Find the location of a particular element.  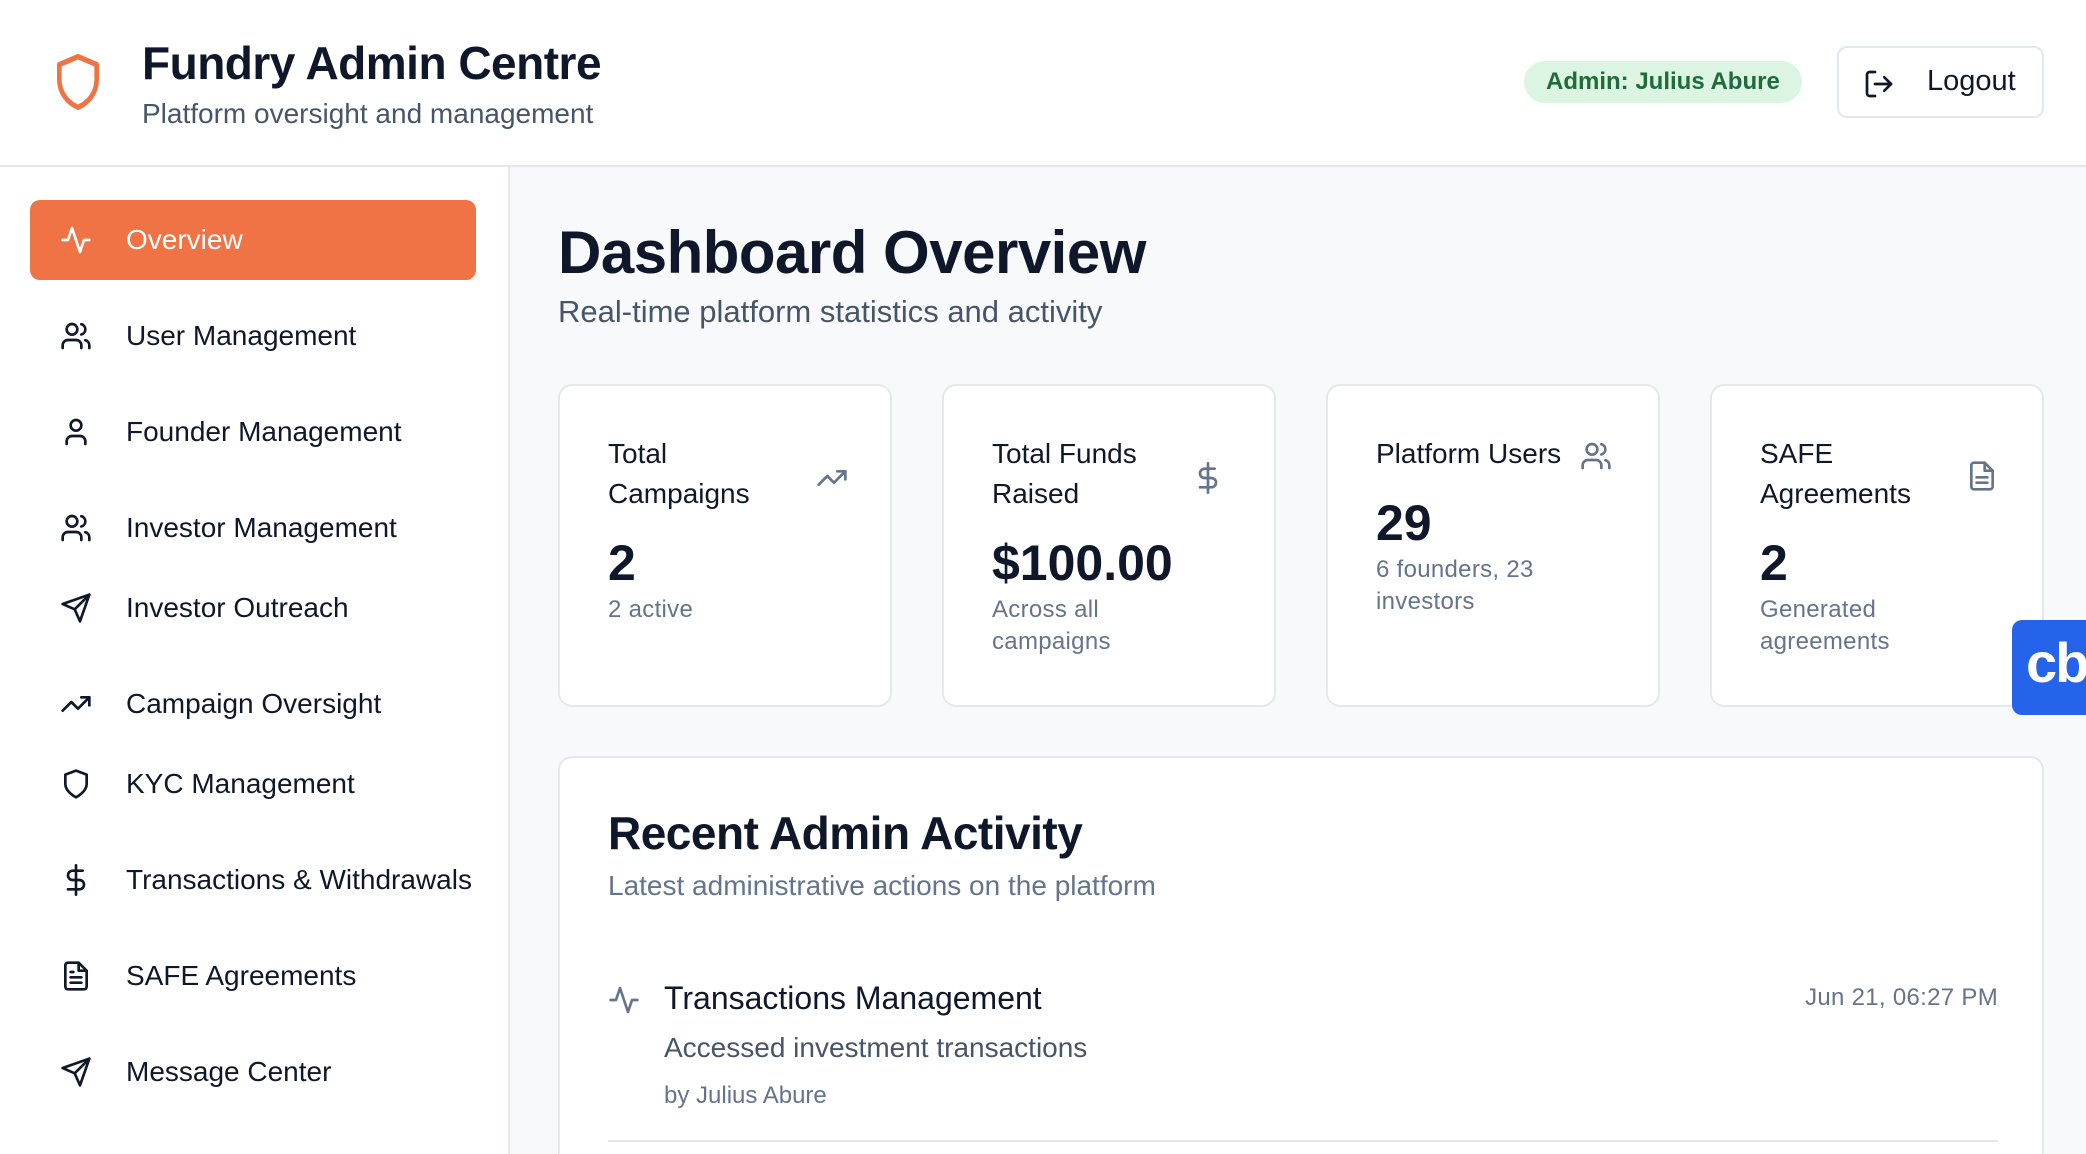

logout-button: Logout is located at coordinates (1940, 82).